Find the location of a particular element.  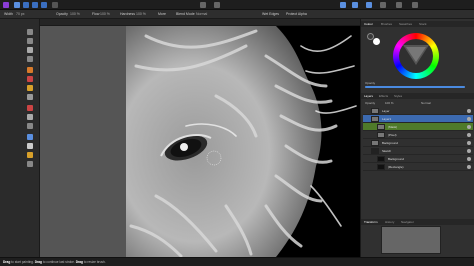

tab-effects: Effects is located at coordinates (383, 96).